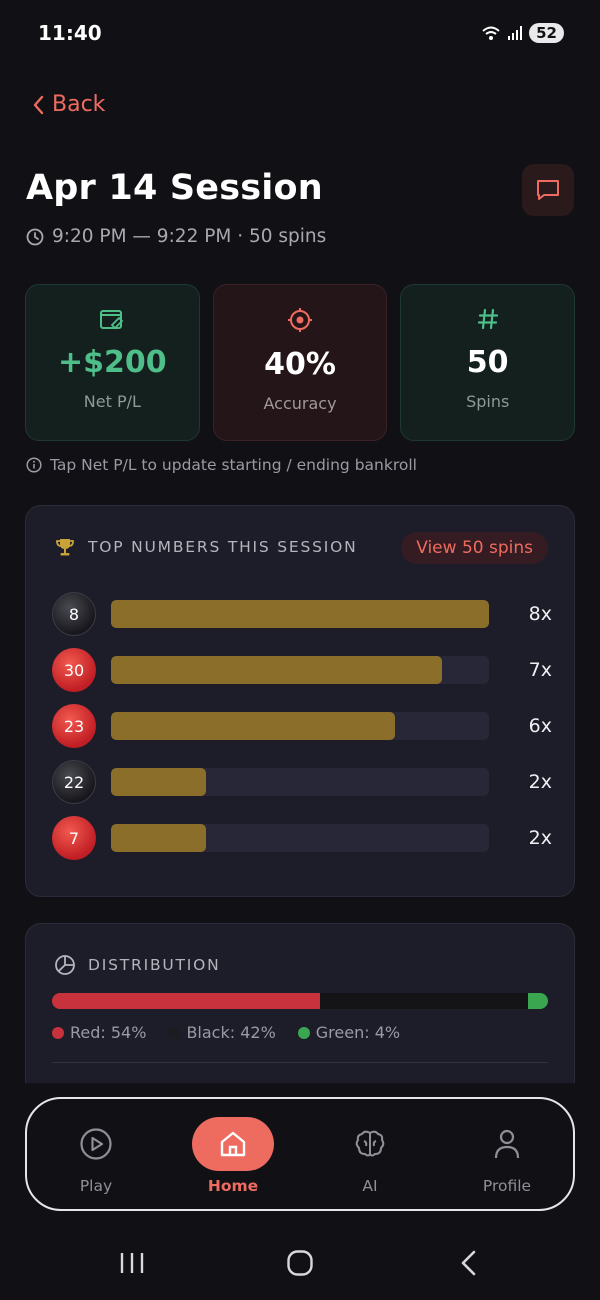 Image resolution: width=600 pixels, height=1300 pixels. I want to click on card-header: TOP NUMBERS THIS SESSION, so click(206, 547).